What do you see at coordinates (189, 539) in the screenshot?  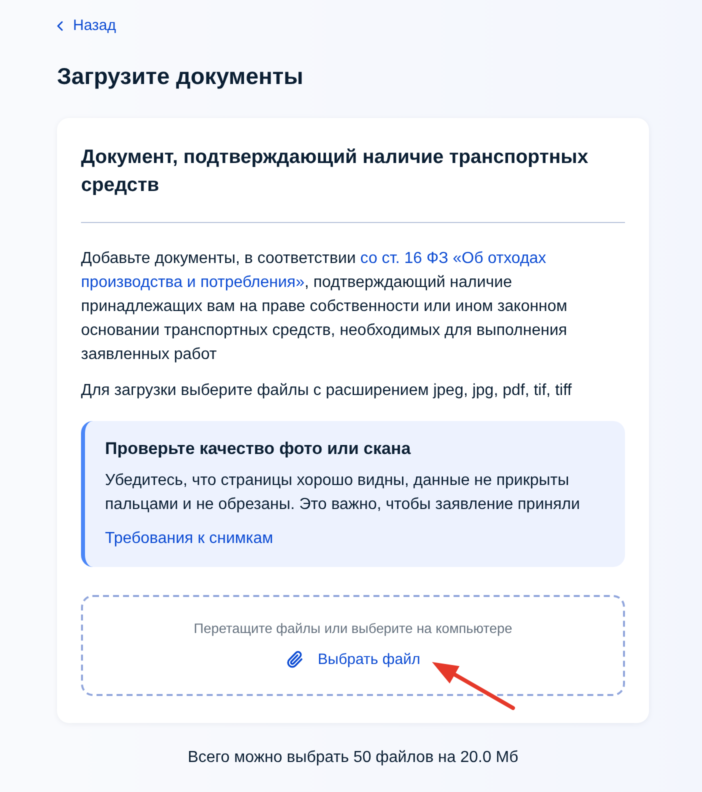 I see `requirements-link: Требования к снимкам` at bounding box center [189, 539].